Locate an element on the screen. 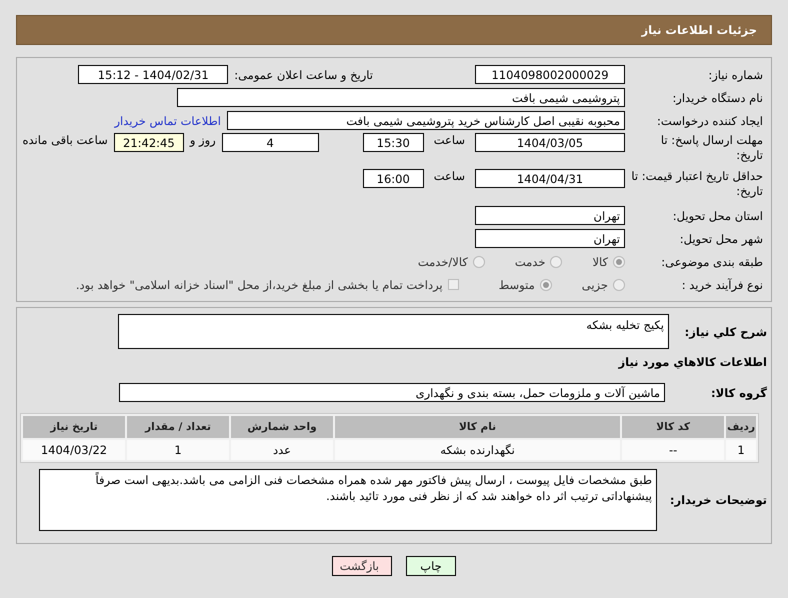 Image resolution: width=788 pixels, height=598 pixels. section-heading: اطلاعات کالاهاي مورد نياز is located at coordinates (693, 361).